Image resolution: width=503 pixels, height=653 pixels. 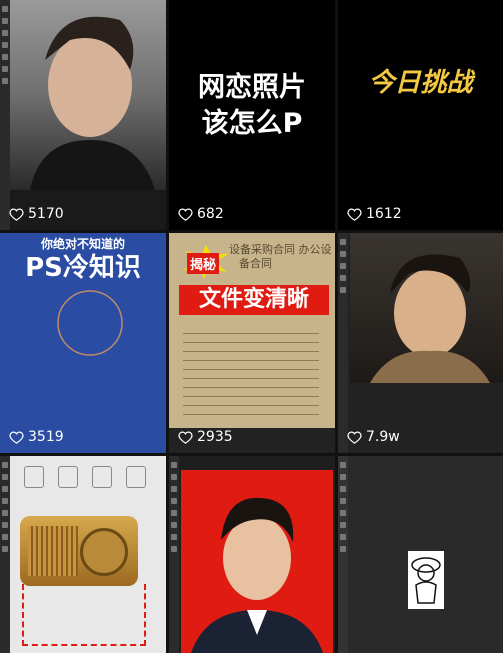 I want to click on video-tile: 网恋照片 该怎么P 682, so click(x=252, y=115).